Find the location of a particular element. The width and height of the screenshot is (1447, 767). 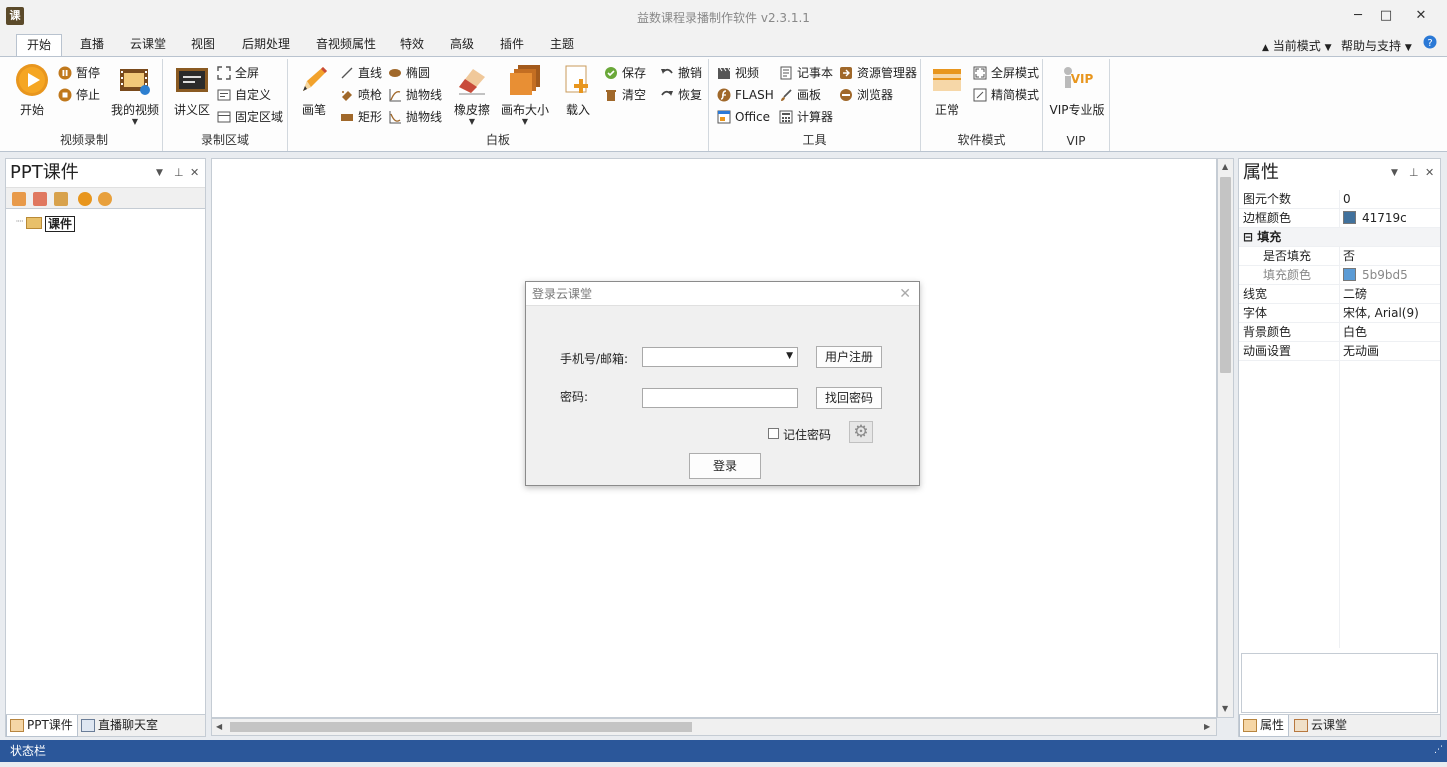

scroll-up-icon: ▲ is located at coordinates (1225, 166).